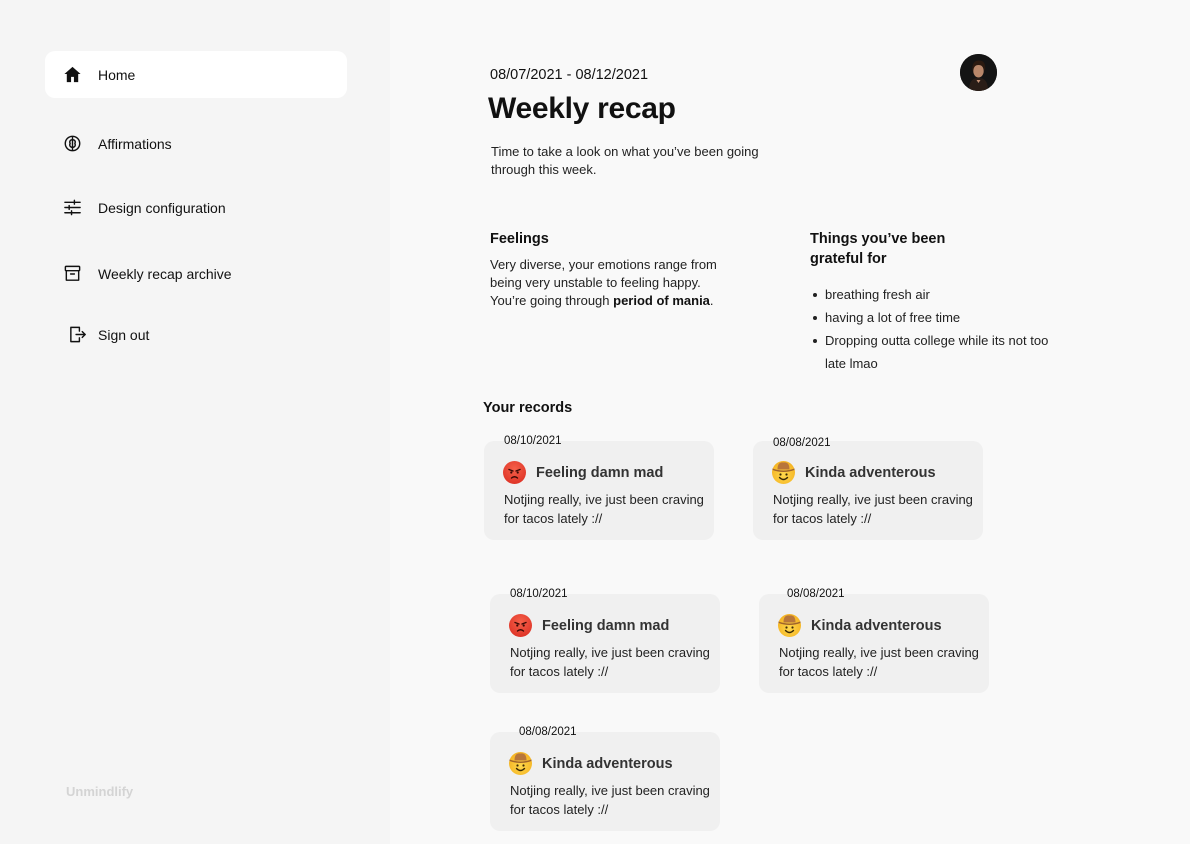 This screenshot has height=844, width=1190. Describe the element at coordinates (569, 75) in the screenshot. I see `date-range: 08/07/2021 - 08/12/2021` at that location.